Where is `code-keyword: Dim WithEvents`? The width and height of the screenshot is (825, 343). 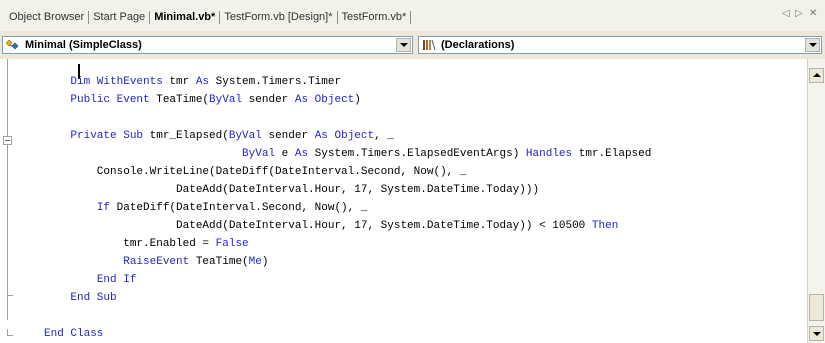 code-keyword: Dim WithEvents is located at coordinates (116, 82).